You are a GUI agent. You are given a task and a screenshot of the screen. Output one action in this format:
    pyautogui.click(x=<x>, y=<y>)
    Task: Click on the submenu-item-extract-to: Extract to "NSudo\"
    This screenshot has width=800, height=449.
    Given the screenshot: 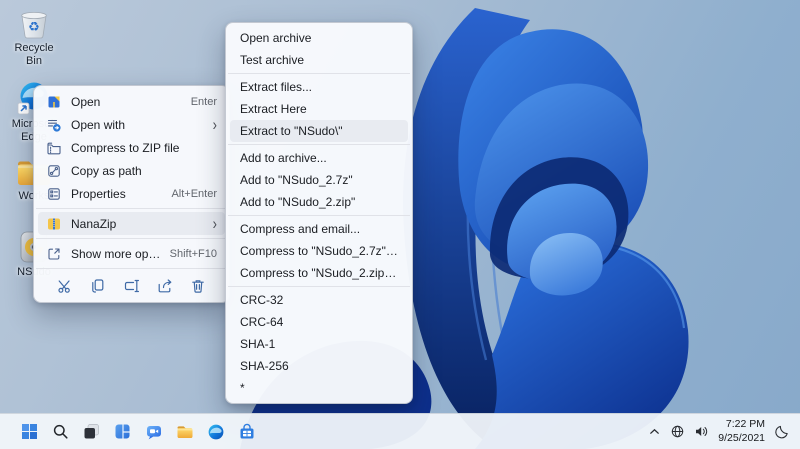 What is the action you would take?
    pyautogui.click(x=319, y=131)
    